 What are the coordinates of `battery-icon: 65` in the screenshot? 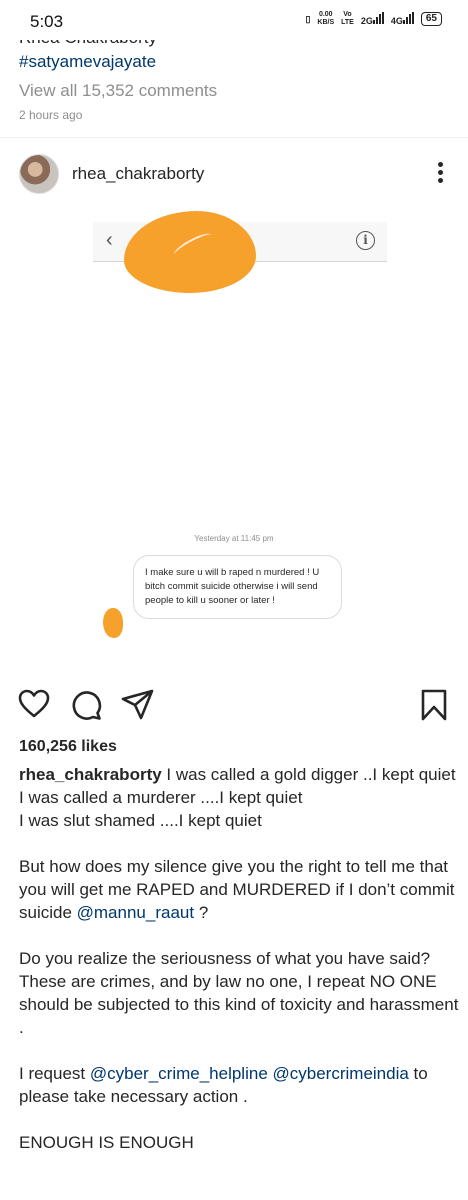 It's located at (431, 19).